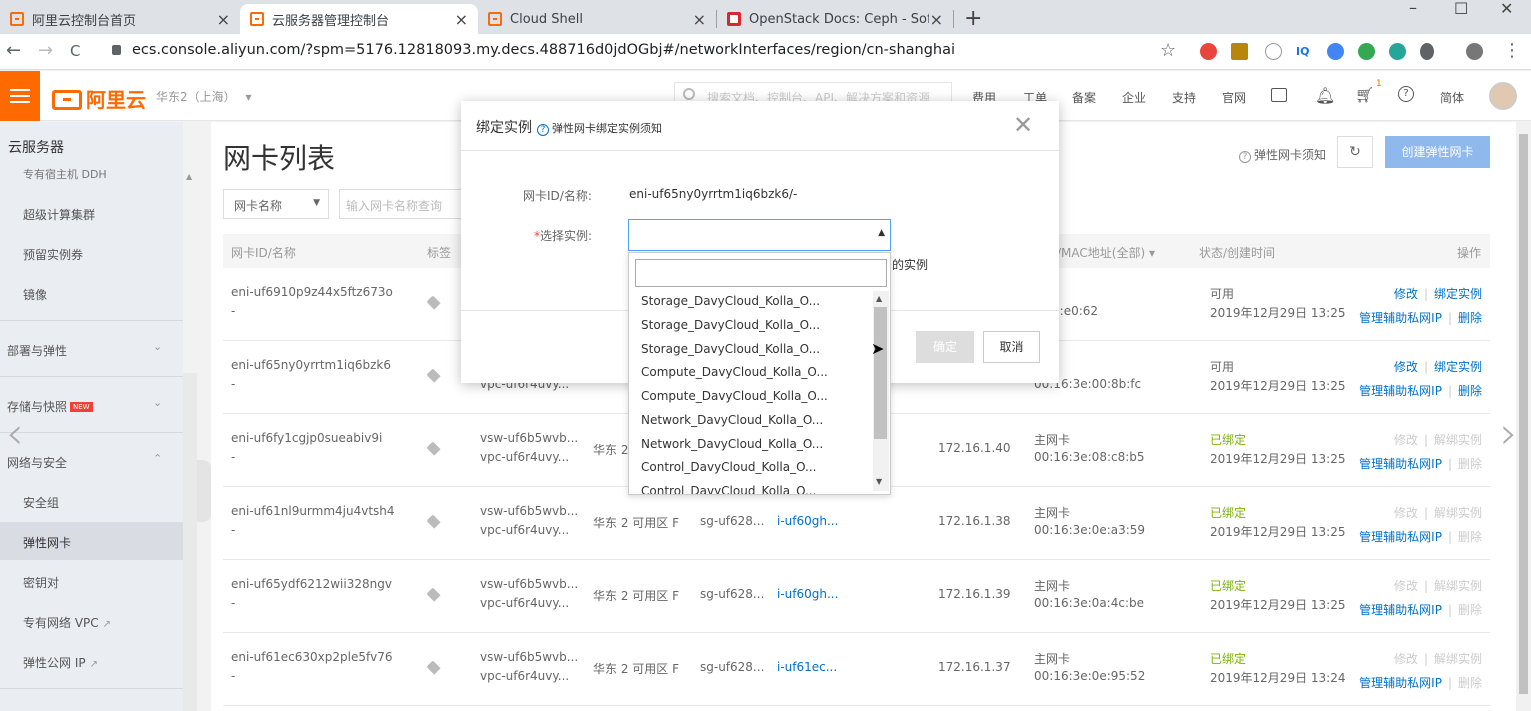  What do you see at coordinates (1134, 97) in the screenshot?
I see `topbar-link-enterprise: 企业` at bounding box center [1134, 97].